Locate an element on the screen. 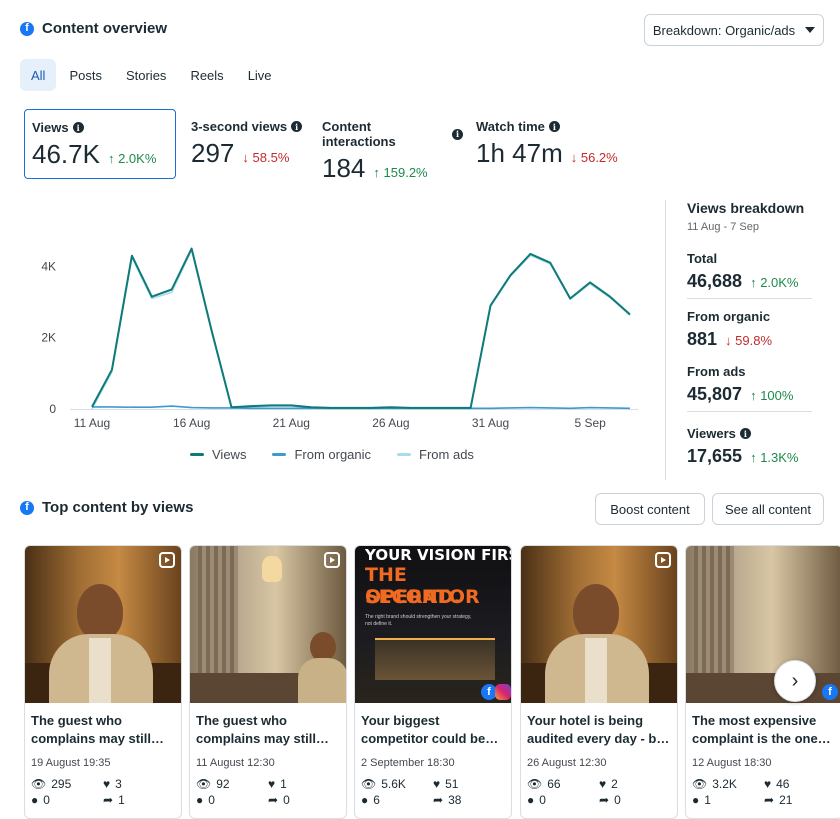  shares-stat: ➦ 1 is located at coordinates (114, 800).